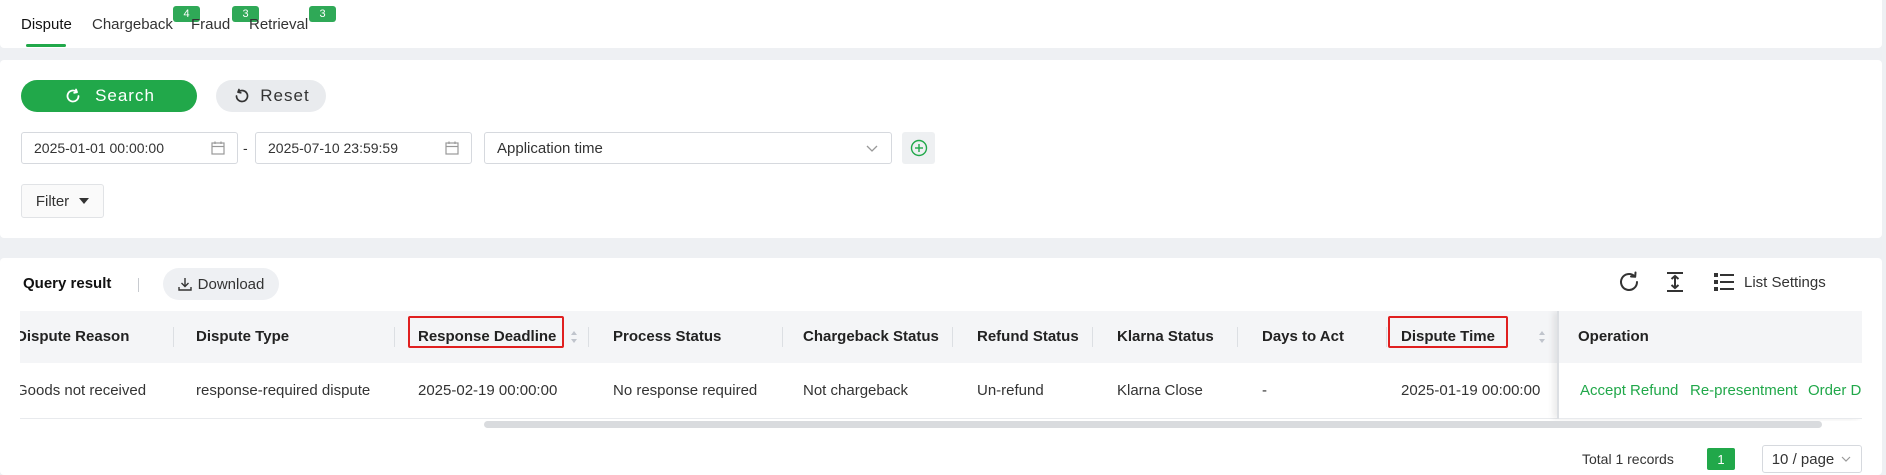  I want to click on download-label: Download, so click(231, 284).